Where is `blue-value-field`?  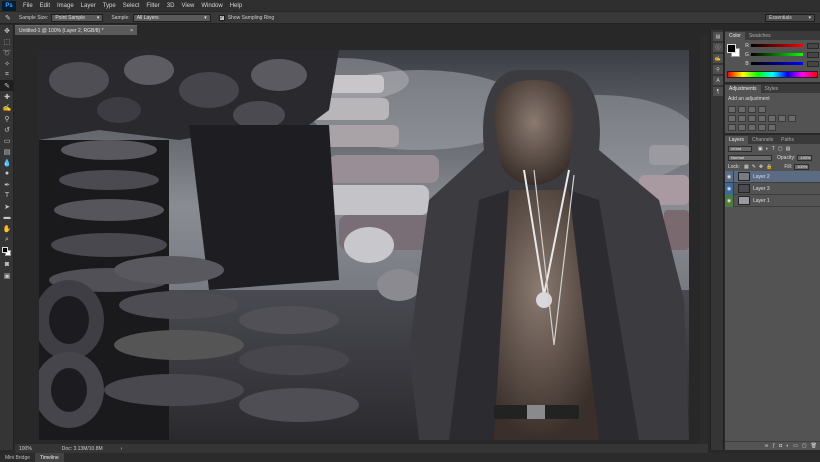 blue-value-field is located at coordinates (813, 63).